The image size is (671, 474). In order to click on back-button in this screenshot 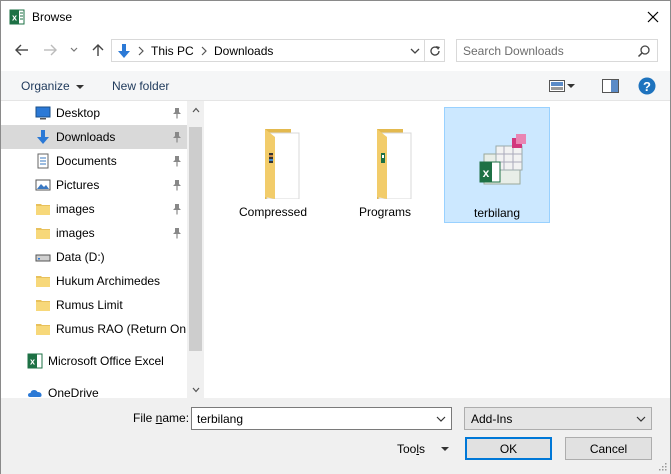, I will do `click(22, 50)`.